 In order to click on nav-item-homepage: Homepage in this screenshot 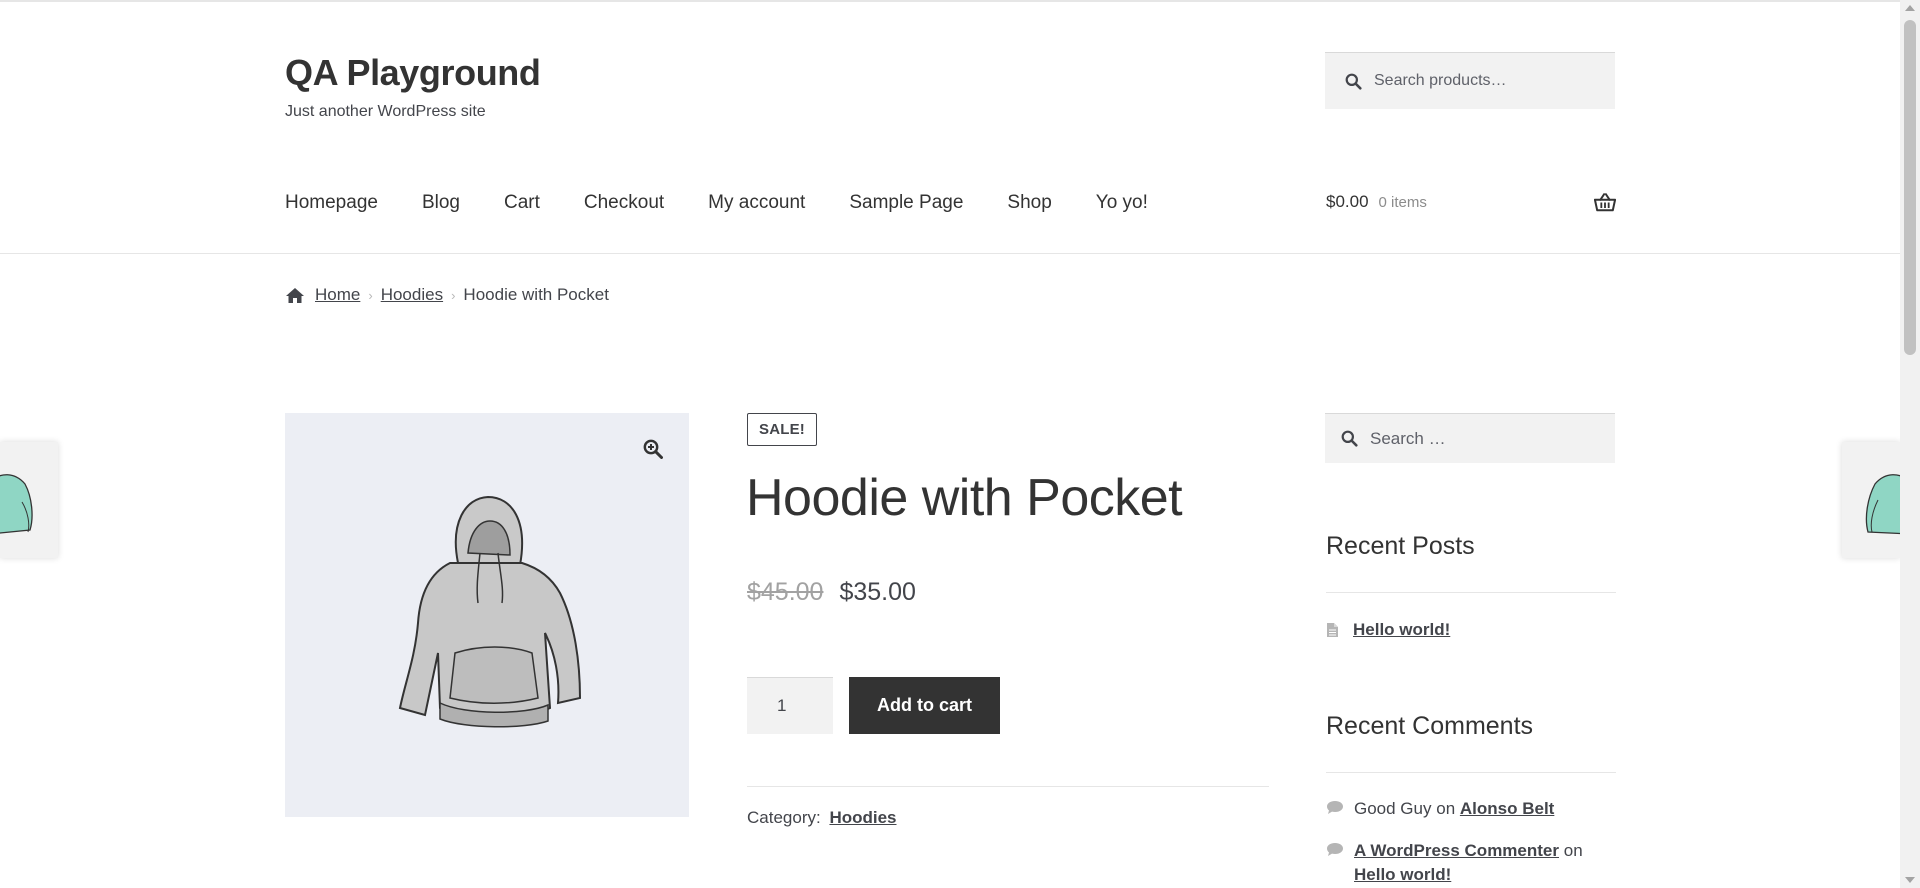, I will do `click(331, 203)`.